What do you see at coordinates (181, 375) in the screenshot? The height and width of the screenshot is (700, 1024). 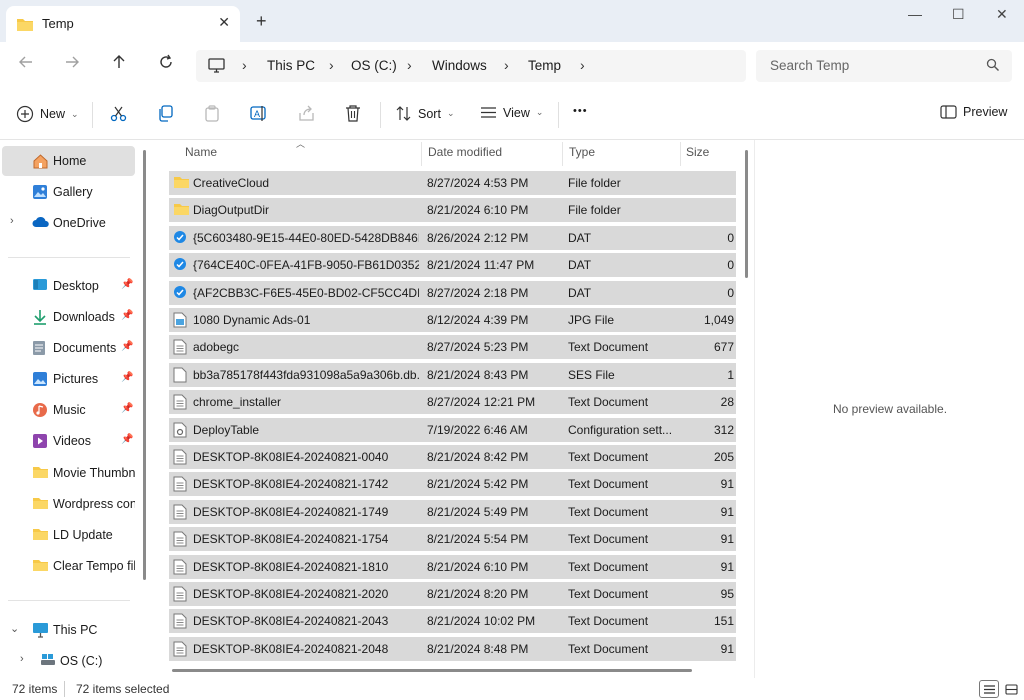 I see `file-icon` at bounding box center [181, 375].